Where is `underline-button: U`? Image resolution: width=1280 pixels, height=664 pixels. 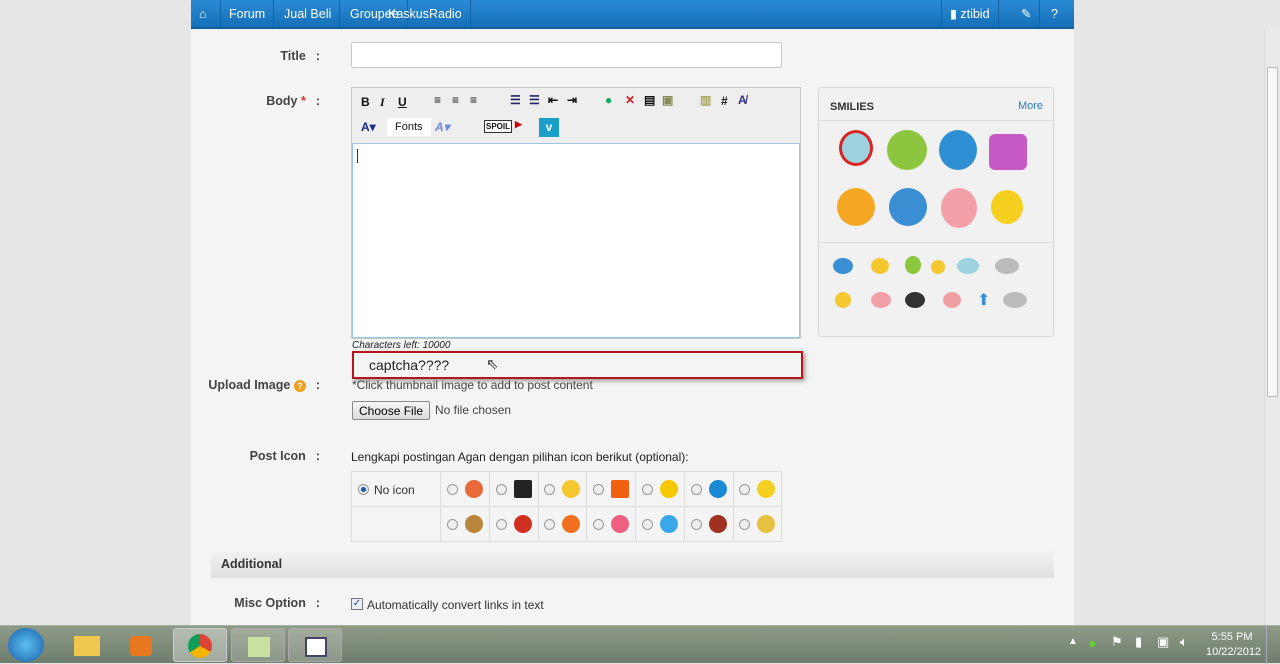
underline-button: U is located at coordinates (402, 102).